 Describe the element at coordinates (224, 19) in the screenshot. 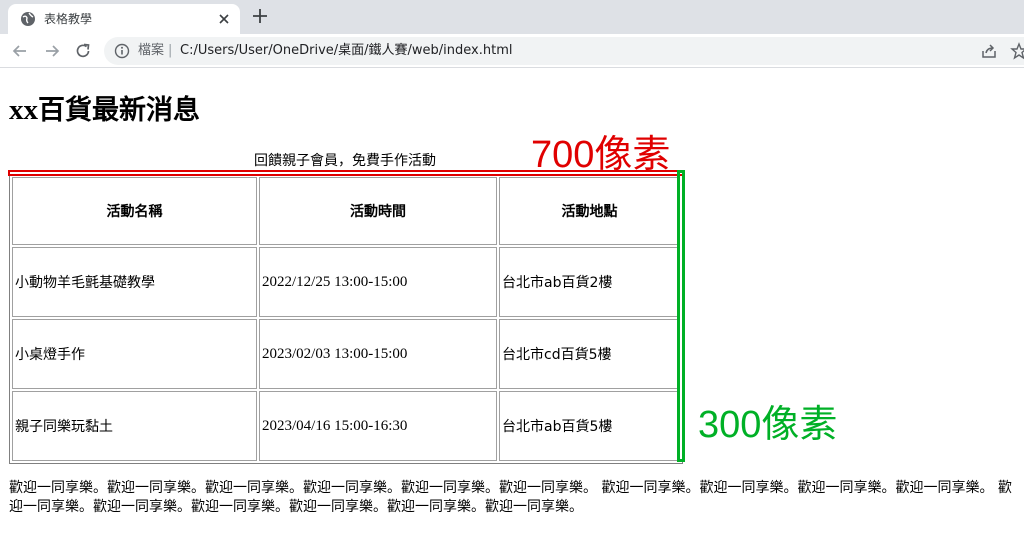

I see `close-icon` at that location.